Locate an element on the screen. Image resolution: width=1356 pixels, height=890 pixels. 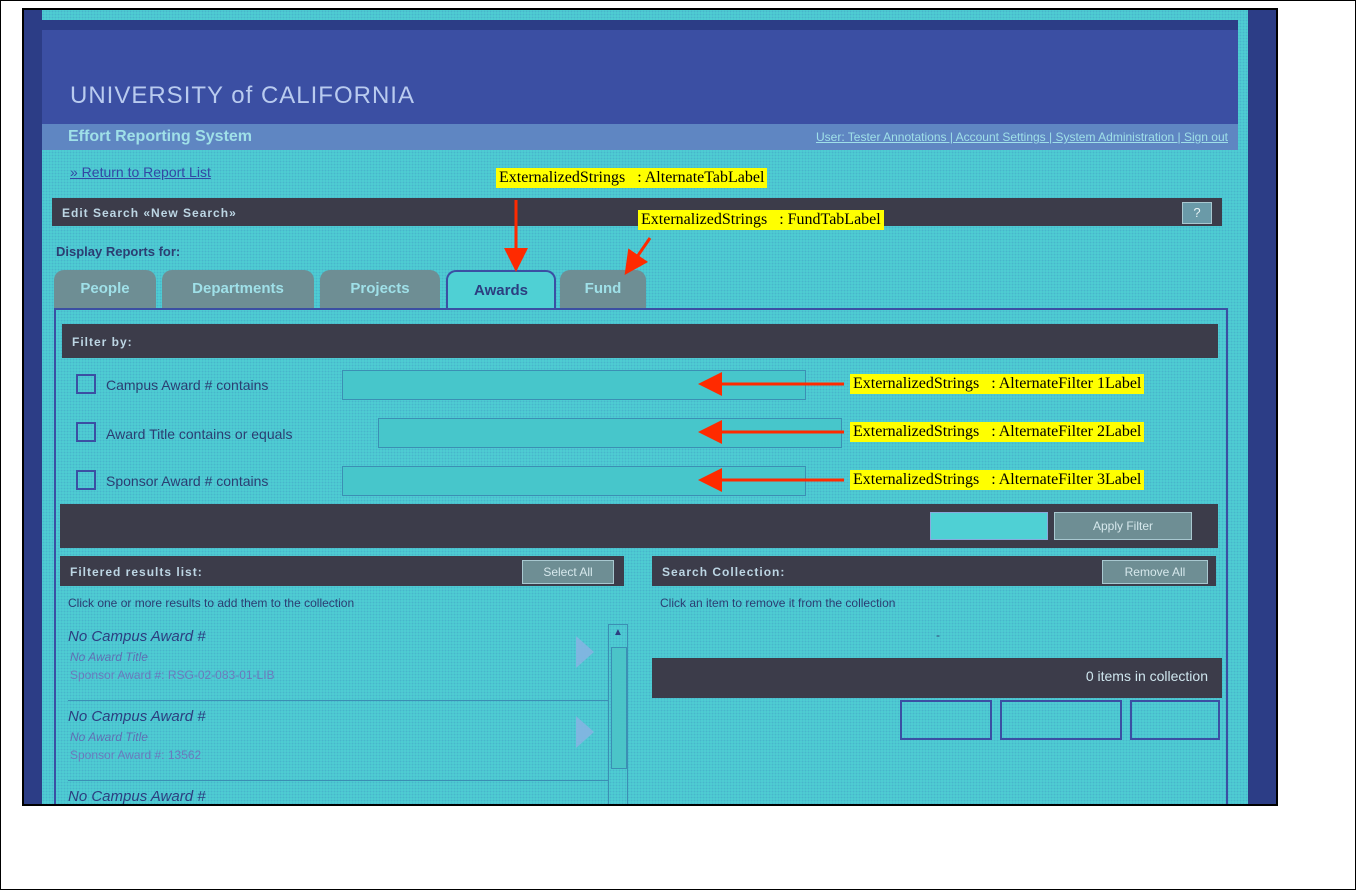
filter-apply-input is located at coordinates (989, 526).